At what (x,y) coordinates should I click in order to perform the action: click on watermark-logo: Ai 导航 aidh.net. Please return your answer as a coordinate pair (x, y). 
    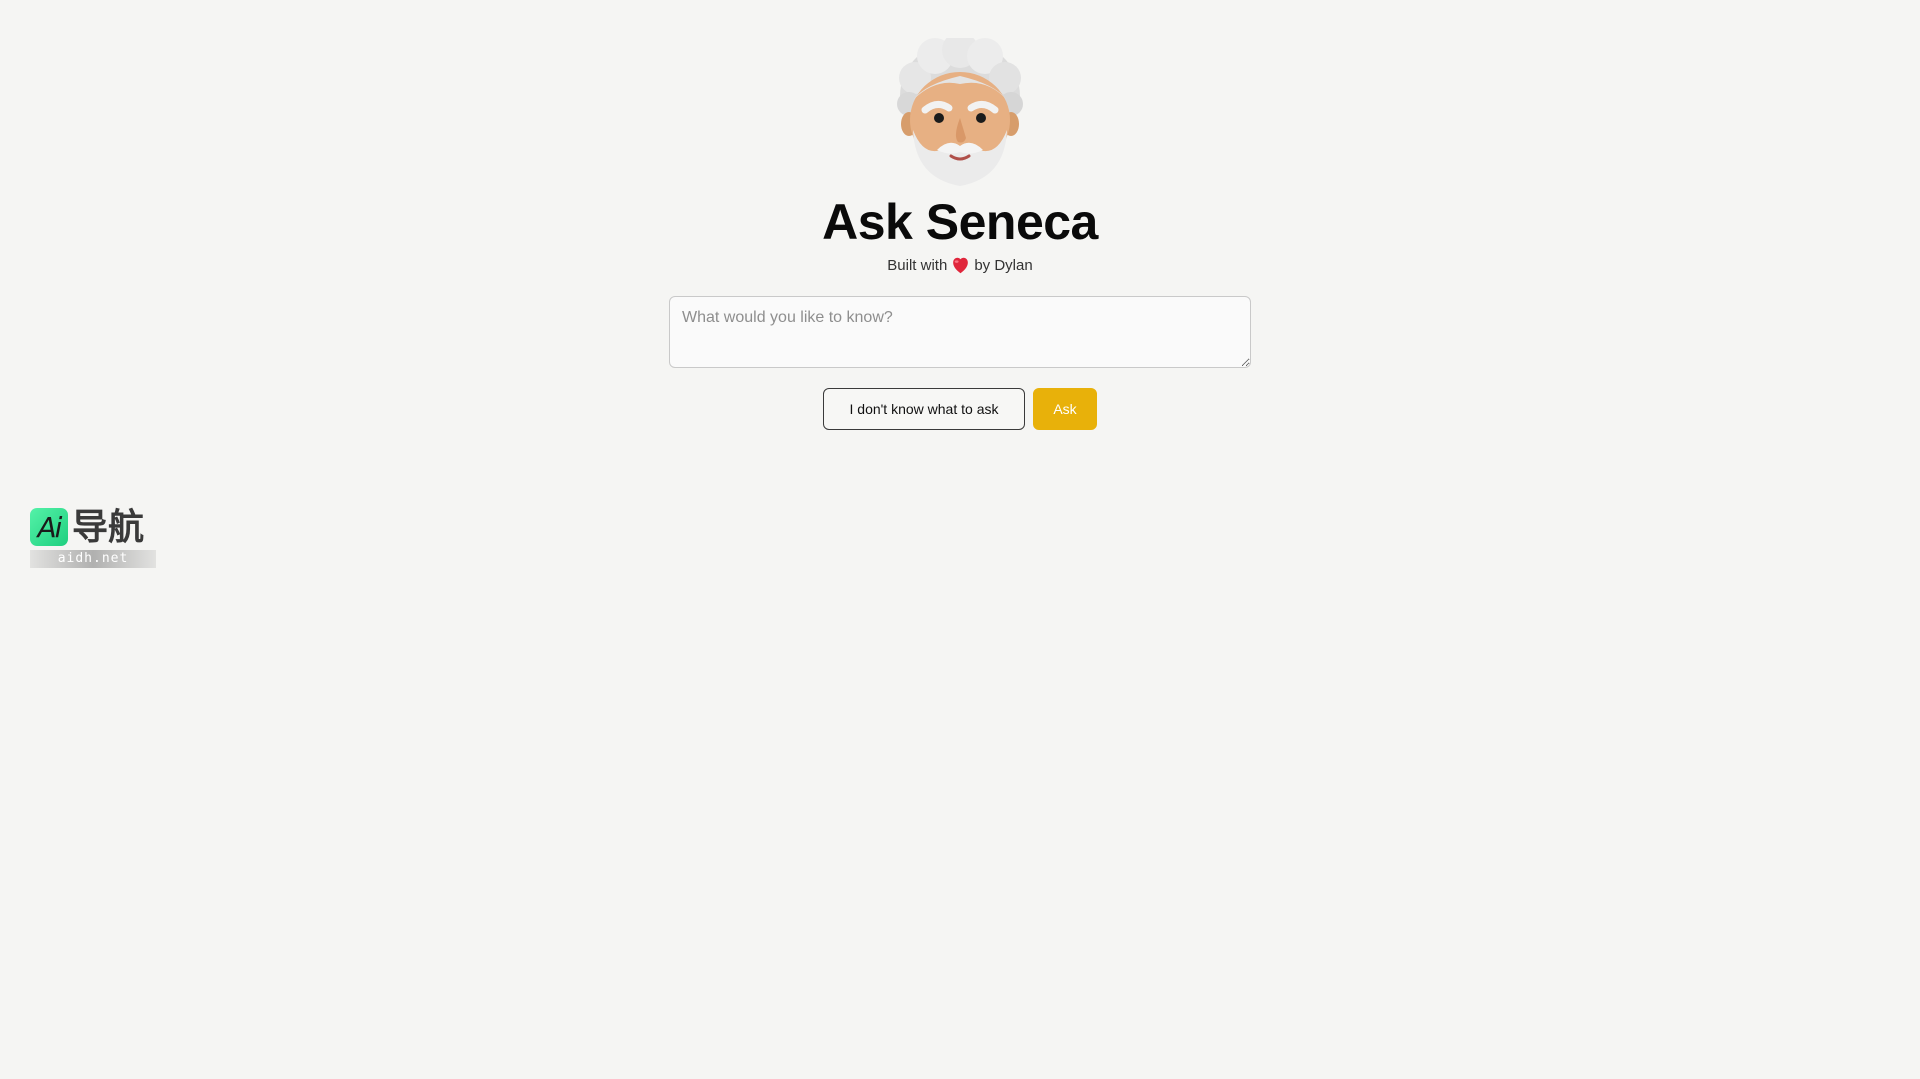
    Looking at the image, I should click on (93, 539).